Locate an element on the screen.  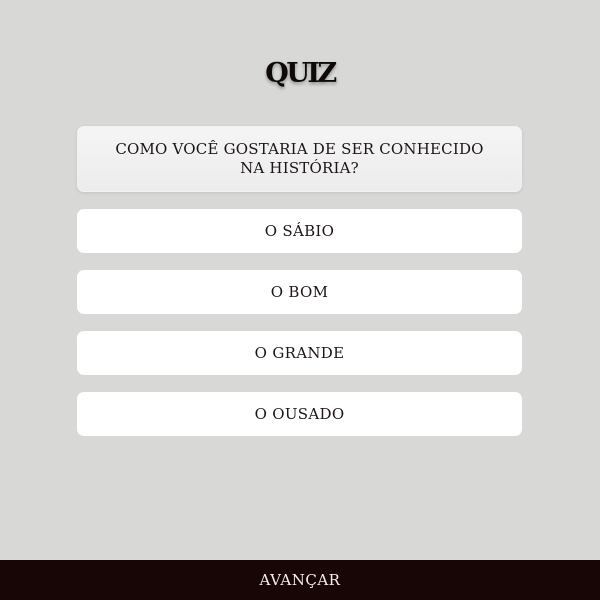
quiz-title: QUIZ is located at coordinates (301, 73).